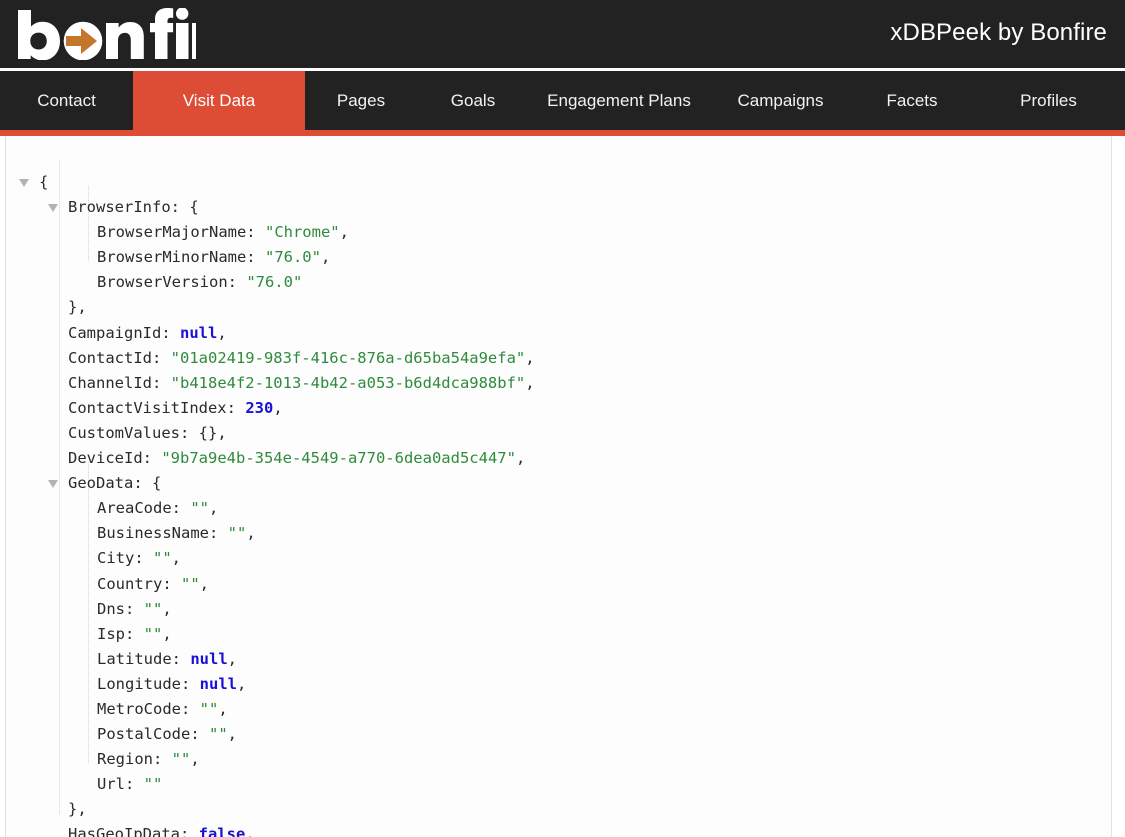 Image resolution: width=1125 pixels, height=837 pixels. Describe the element at coordinates (110, 483) in the screenshot. I see `json-key: GeoData:` at that location.